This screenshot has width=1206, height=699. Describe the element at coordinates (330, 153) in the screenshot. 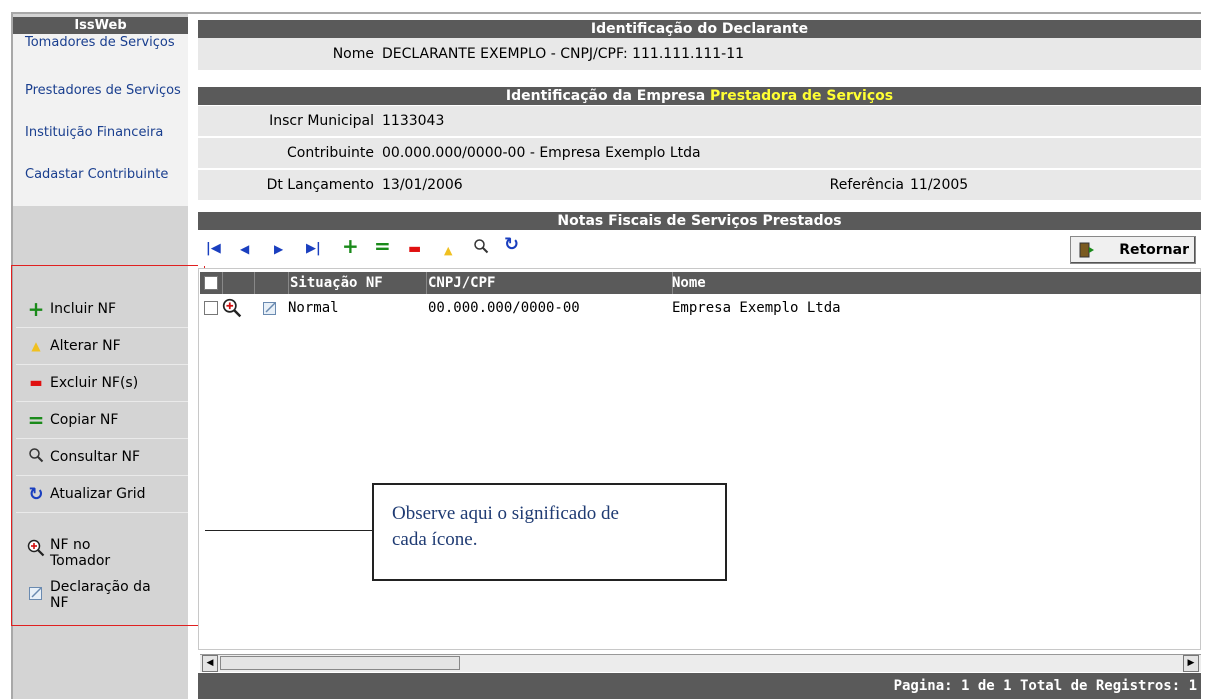

I see `contribuinte-label: Contribuinte` at that location.